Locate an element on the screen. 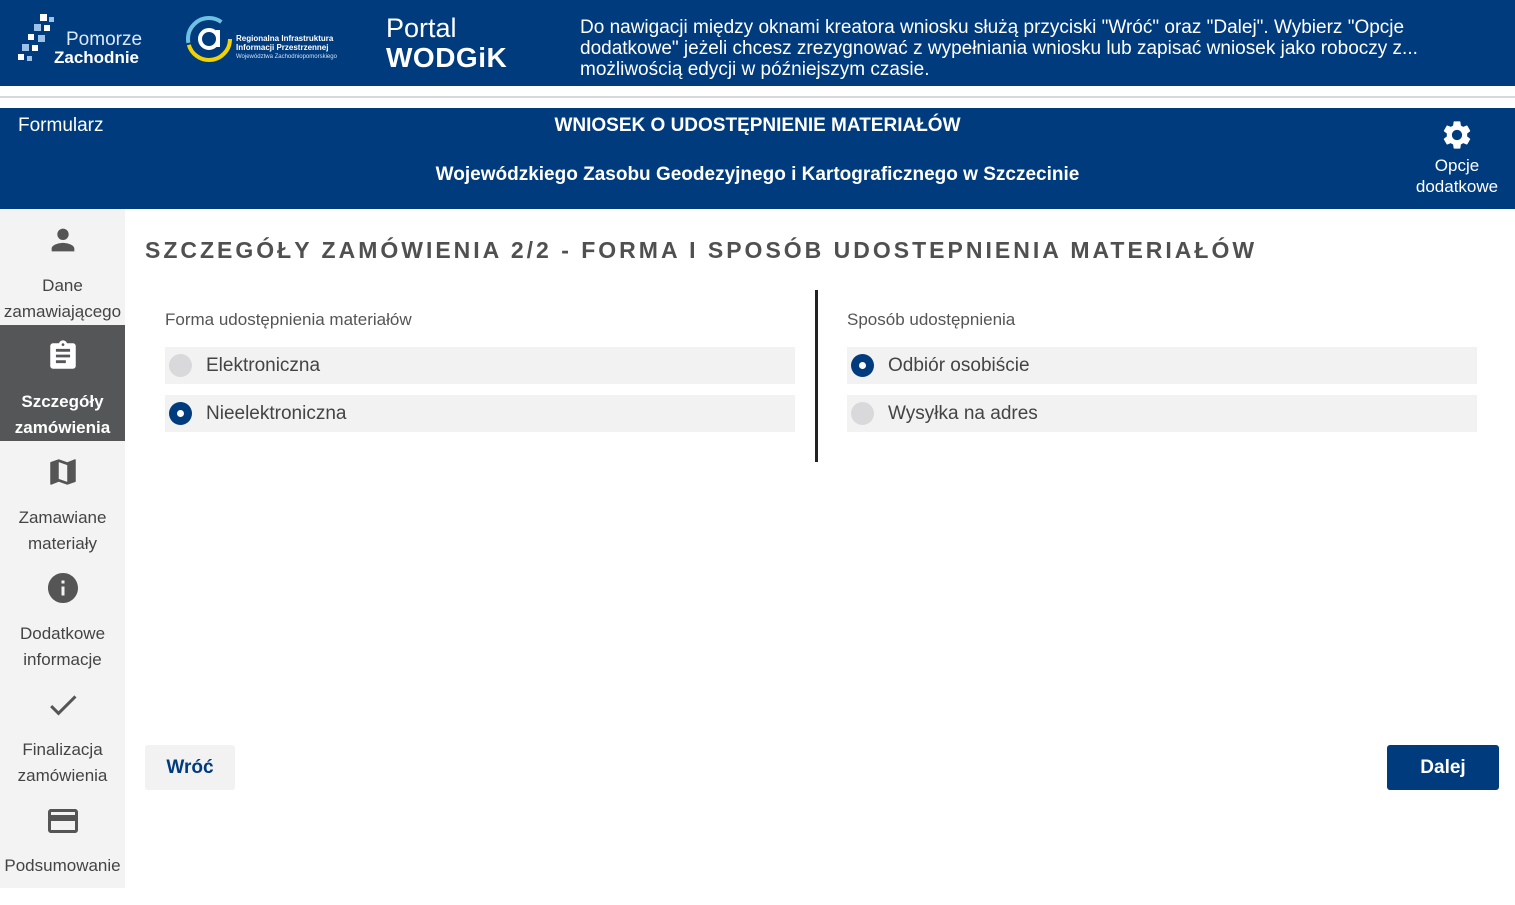 The width and height of the screenshot is (1515, 905). portal-wodgik-logo: Portal WODGiK is located at coordinates (446, 43).